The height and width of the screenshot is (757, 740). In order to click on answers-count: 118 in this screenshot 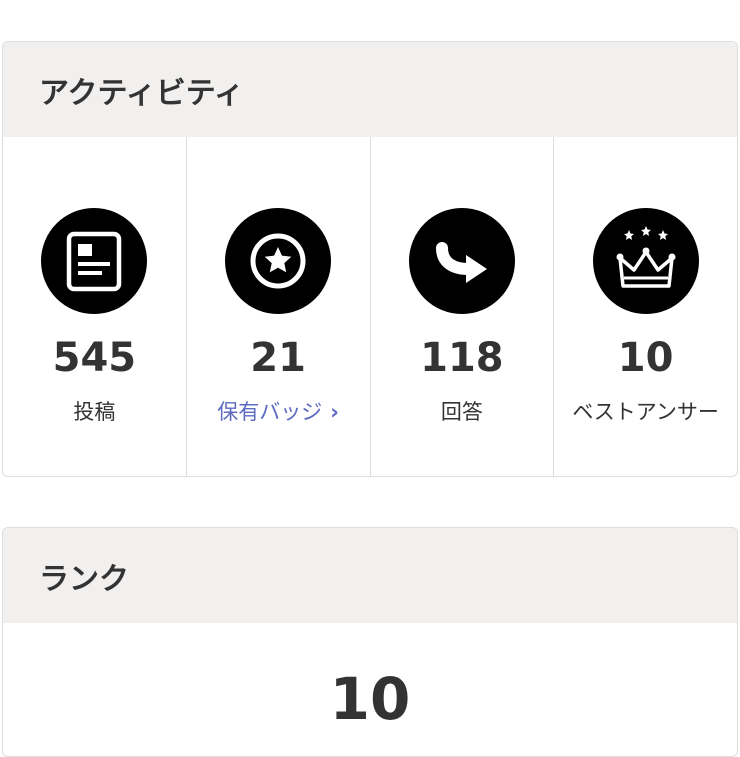, I will do `click(462, 358)`.